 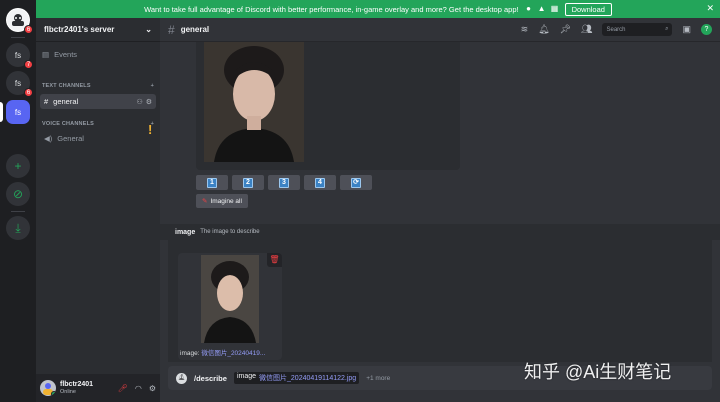 I want to click on os-icons: ● ▲ ▦, so click(x=542, y=9).